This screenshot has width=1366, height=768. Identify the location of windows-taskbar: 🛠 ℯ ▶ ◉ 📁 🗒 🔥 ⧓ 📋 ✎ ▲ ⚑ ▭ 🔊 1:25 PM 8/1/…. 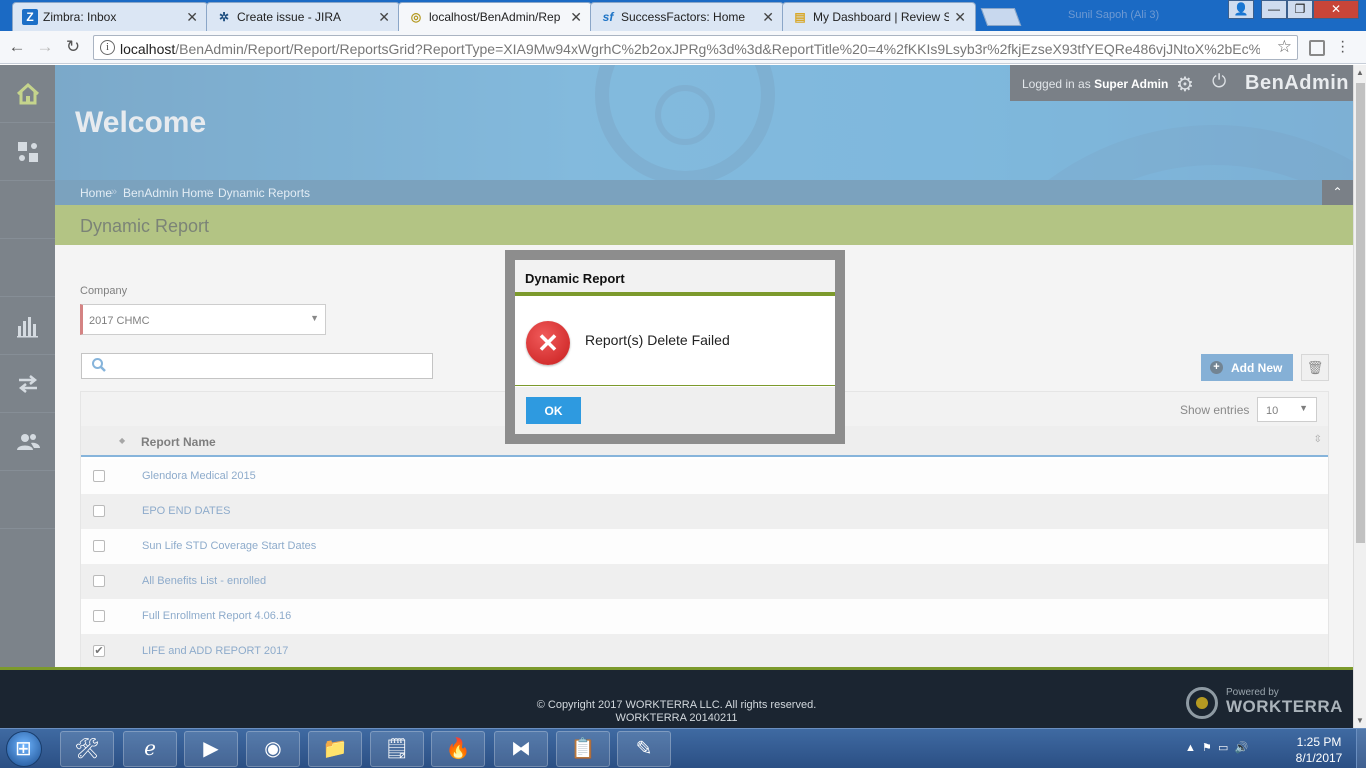
(683, 748).